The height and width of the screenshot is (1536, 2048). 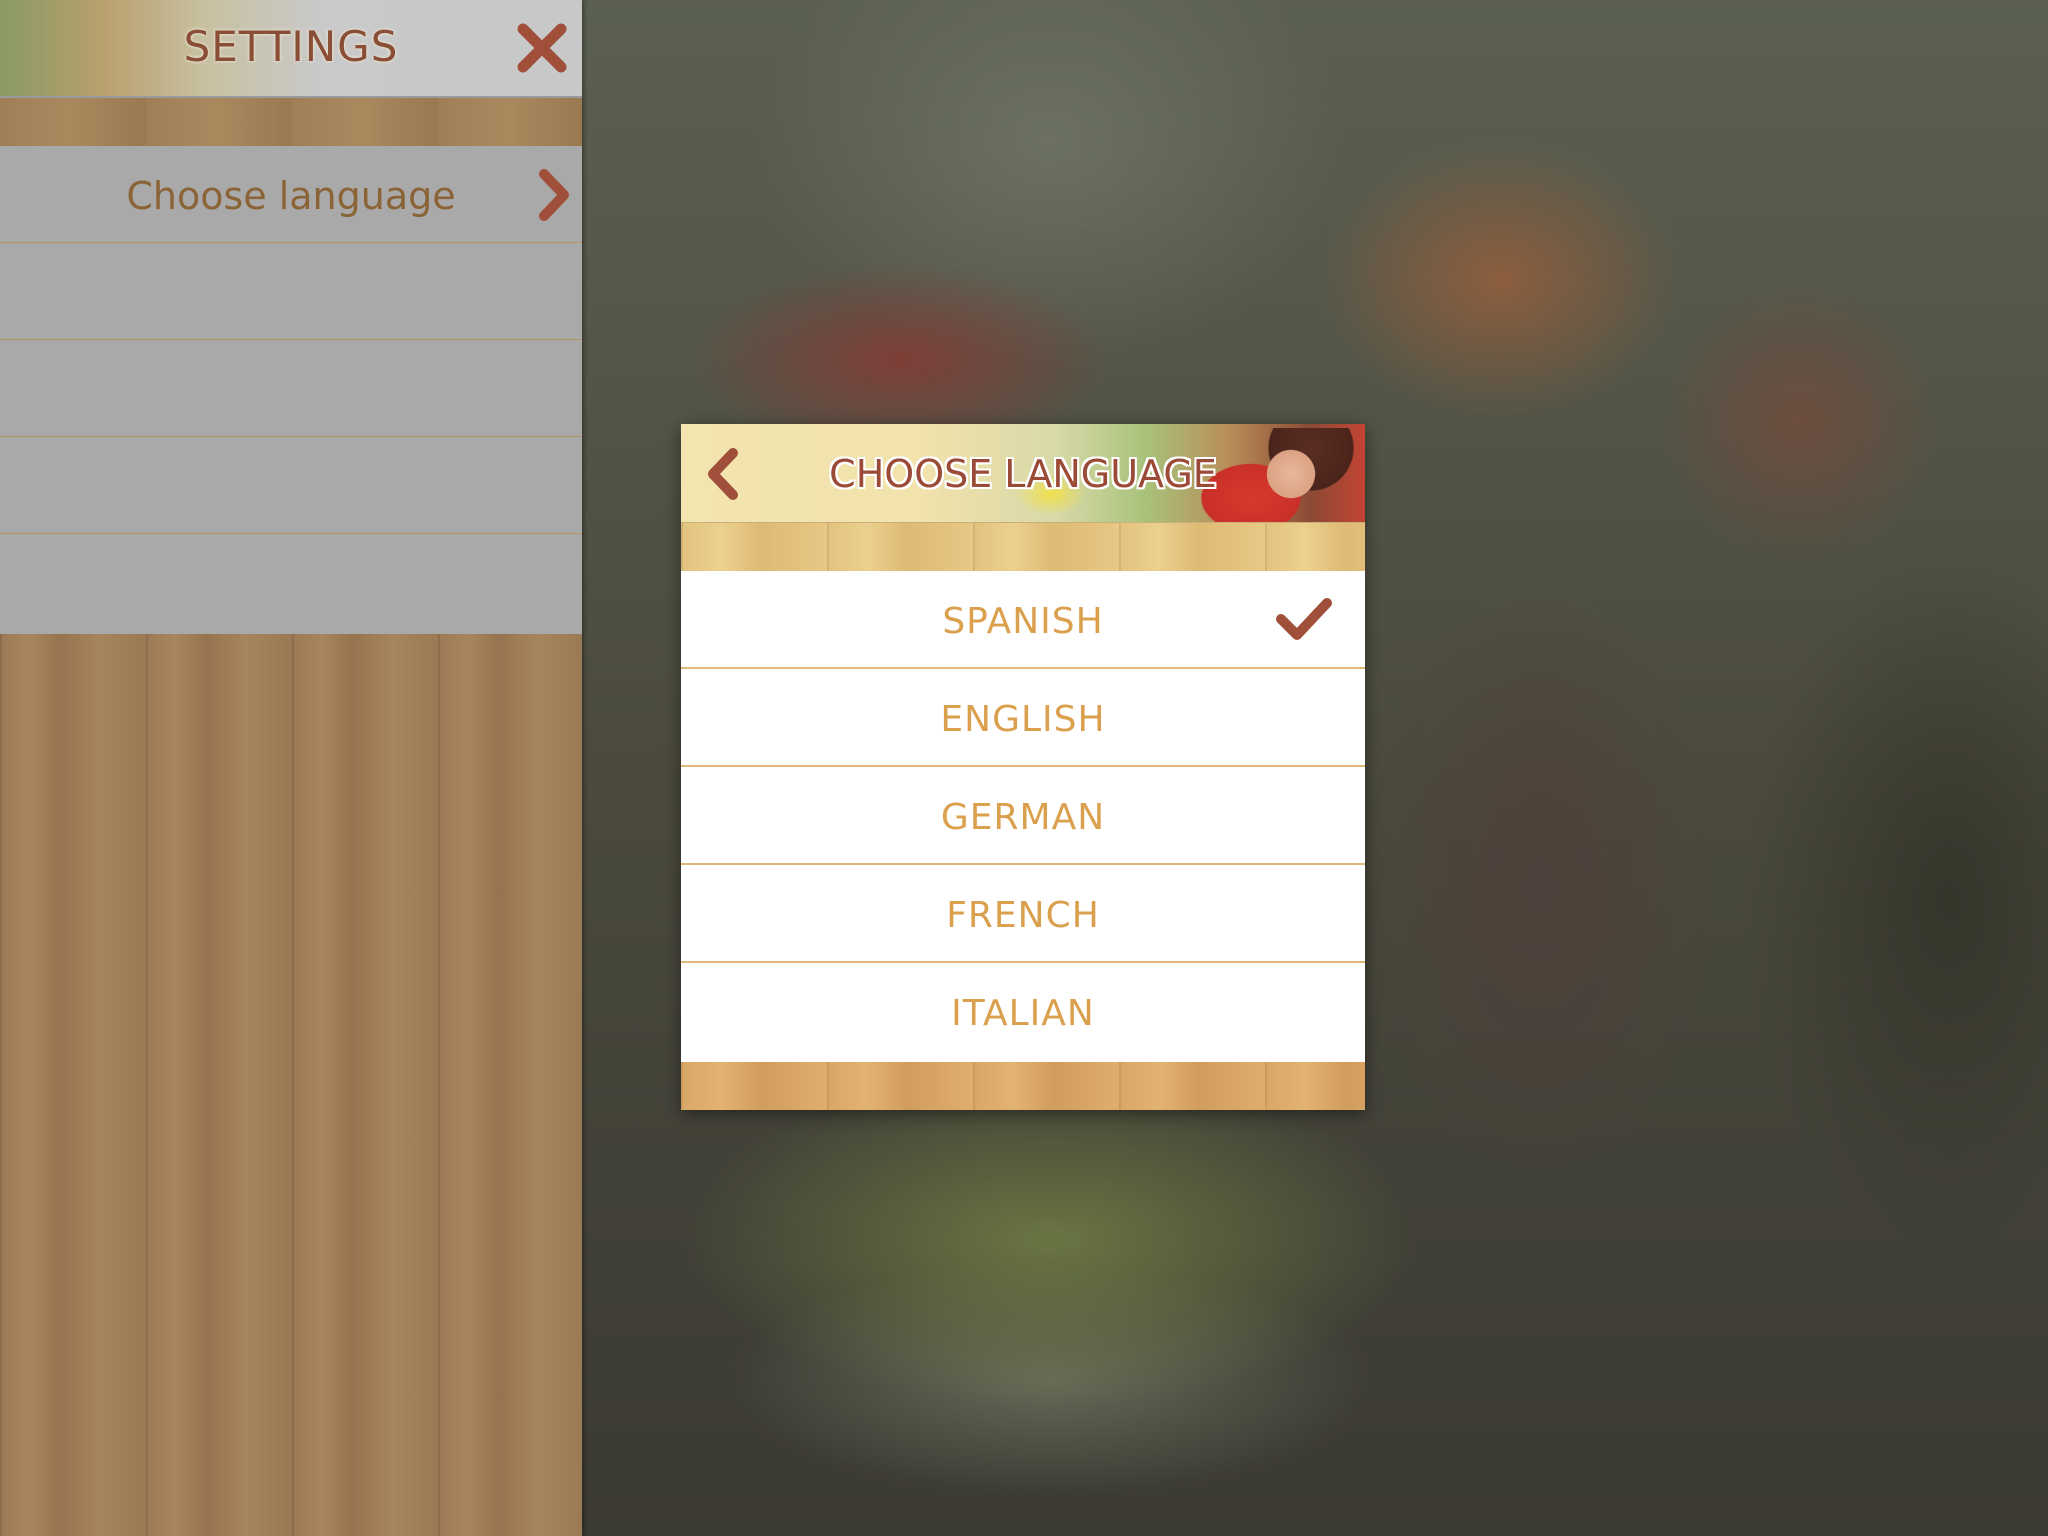 I want to click on check-icon, so click(x=1304, y=619).